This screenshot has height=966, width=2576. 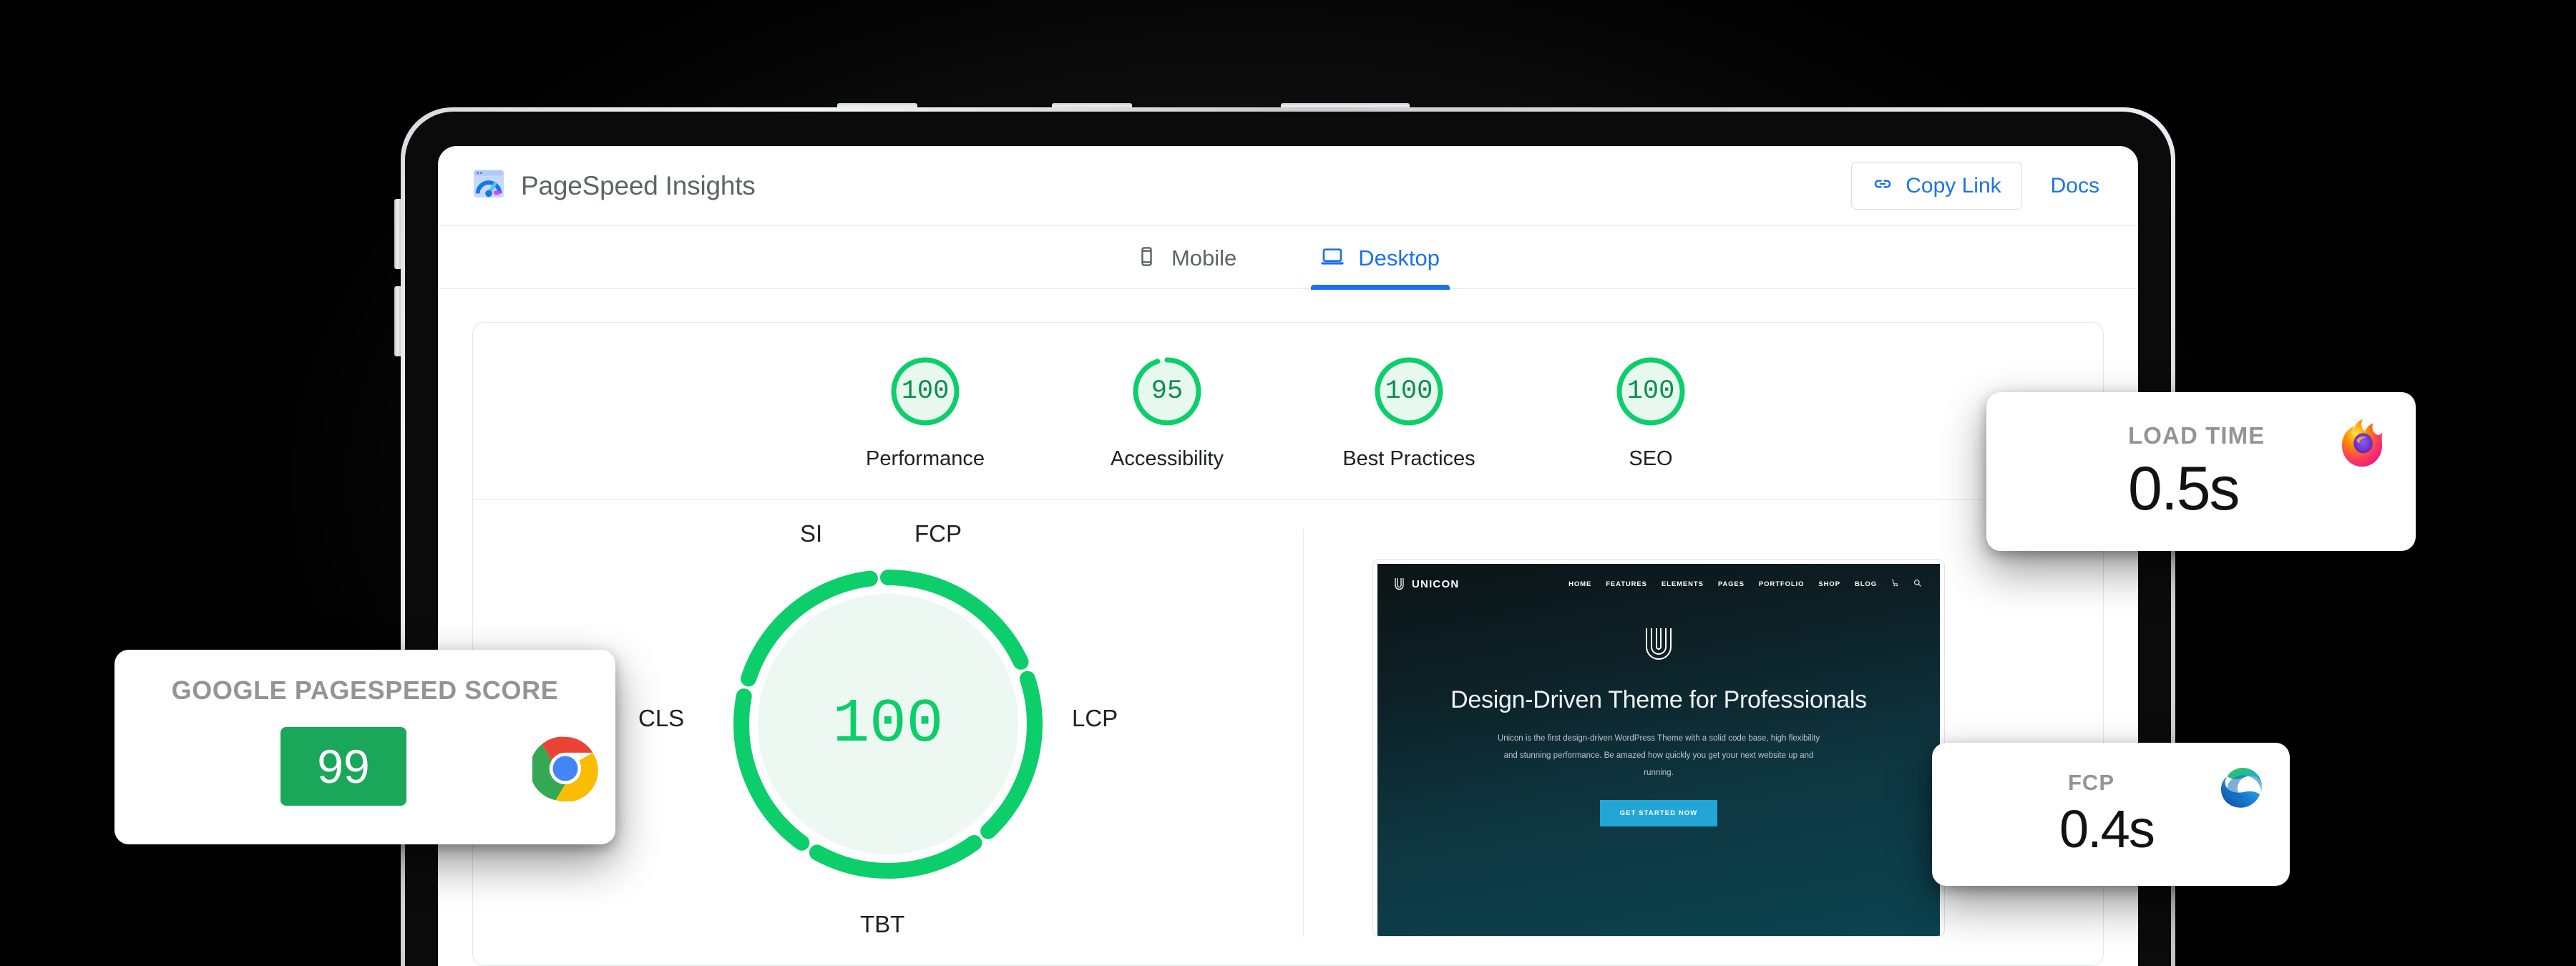 I want to click on laptop-icon, so click(x=1332, y=258).